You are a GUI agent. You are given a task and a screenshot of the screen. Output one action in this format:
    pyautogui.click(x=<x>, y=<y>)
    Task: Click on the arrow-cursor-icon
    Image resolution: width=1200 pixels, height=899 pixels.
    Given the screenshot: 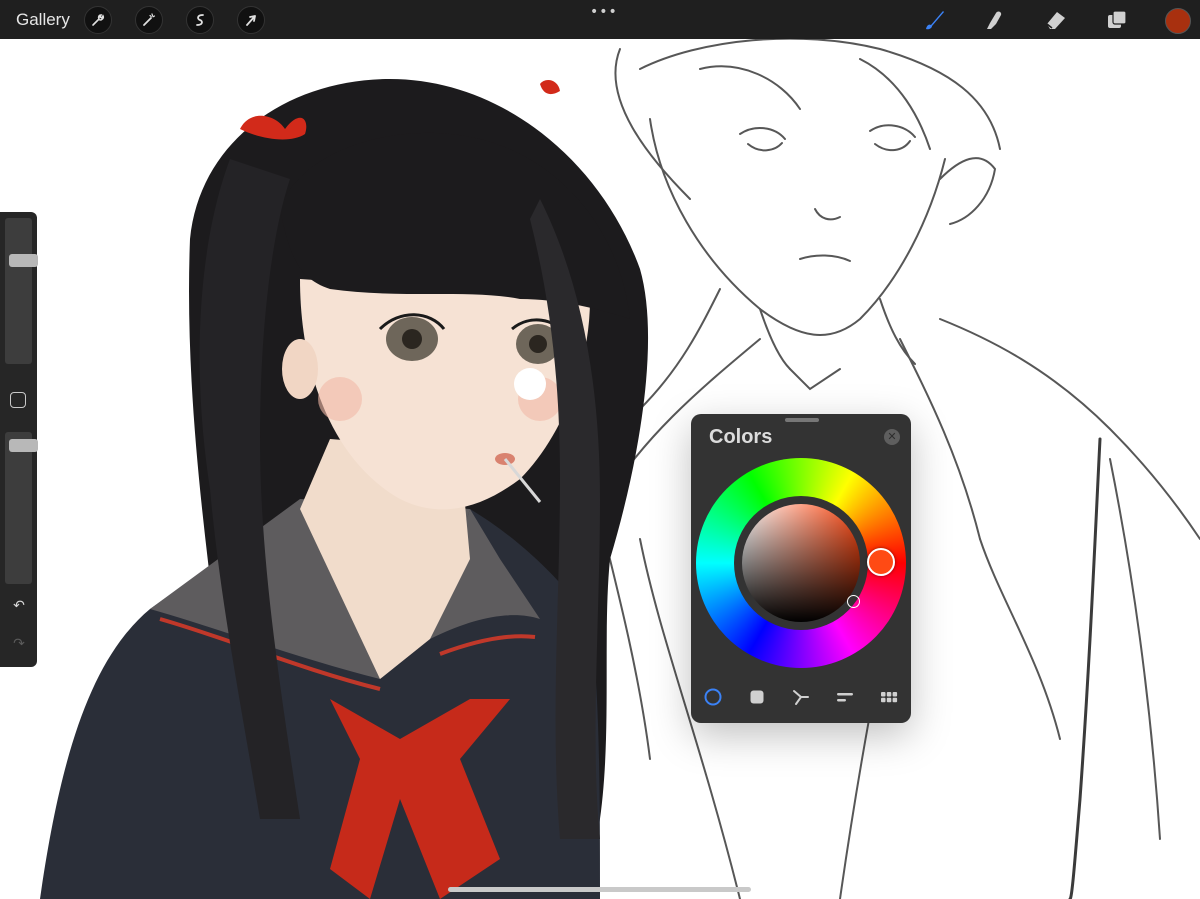 What is the action you would take?
    pyautogui.click(x=251, y=20)
    